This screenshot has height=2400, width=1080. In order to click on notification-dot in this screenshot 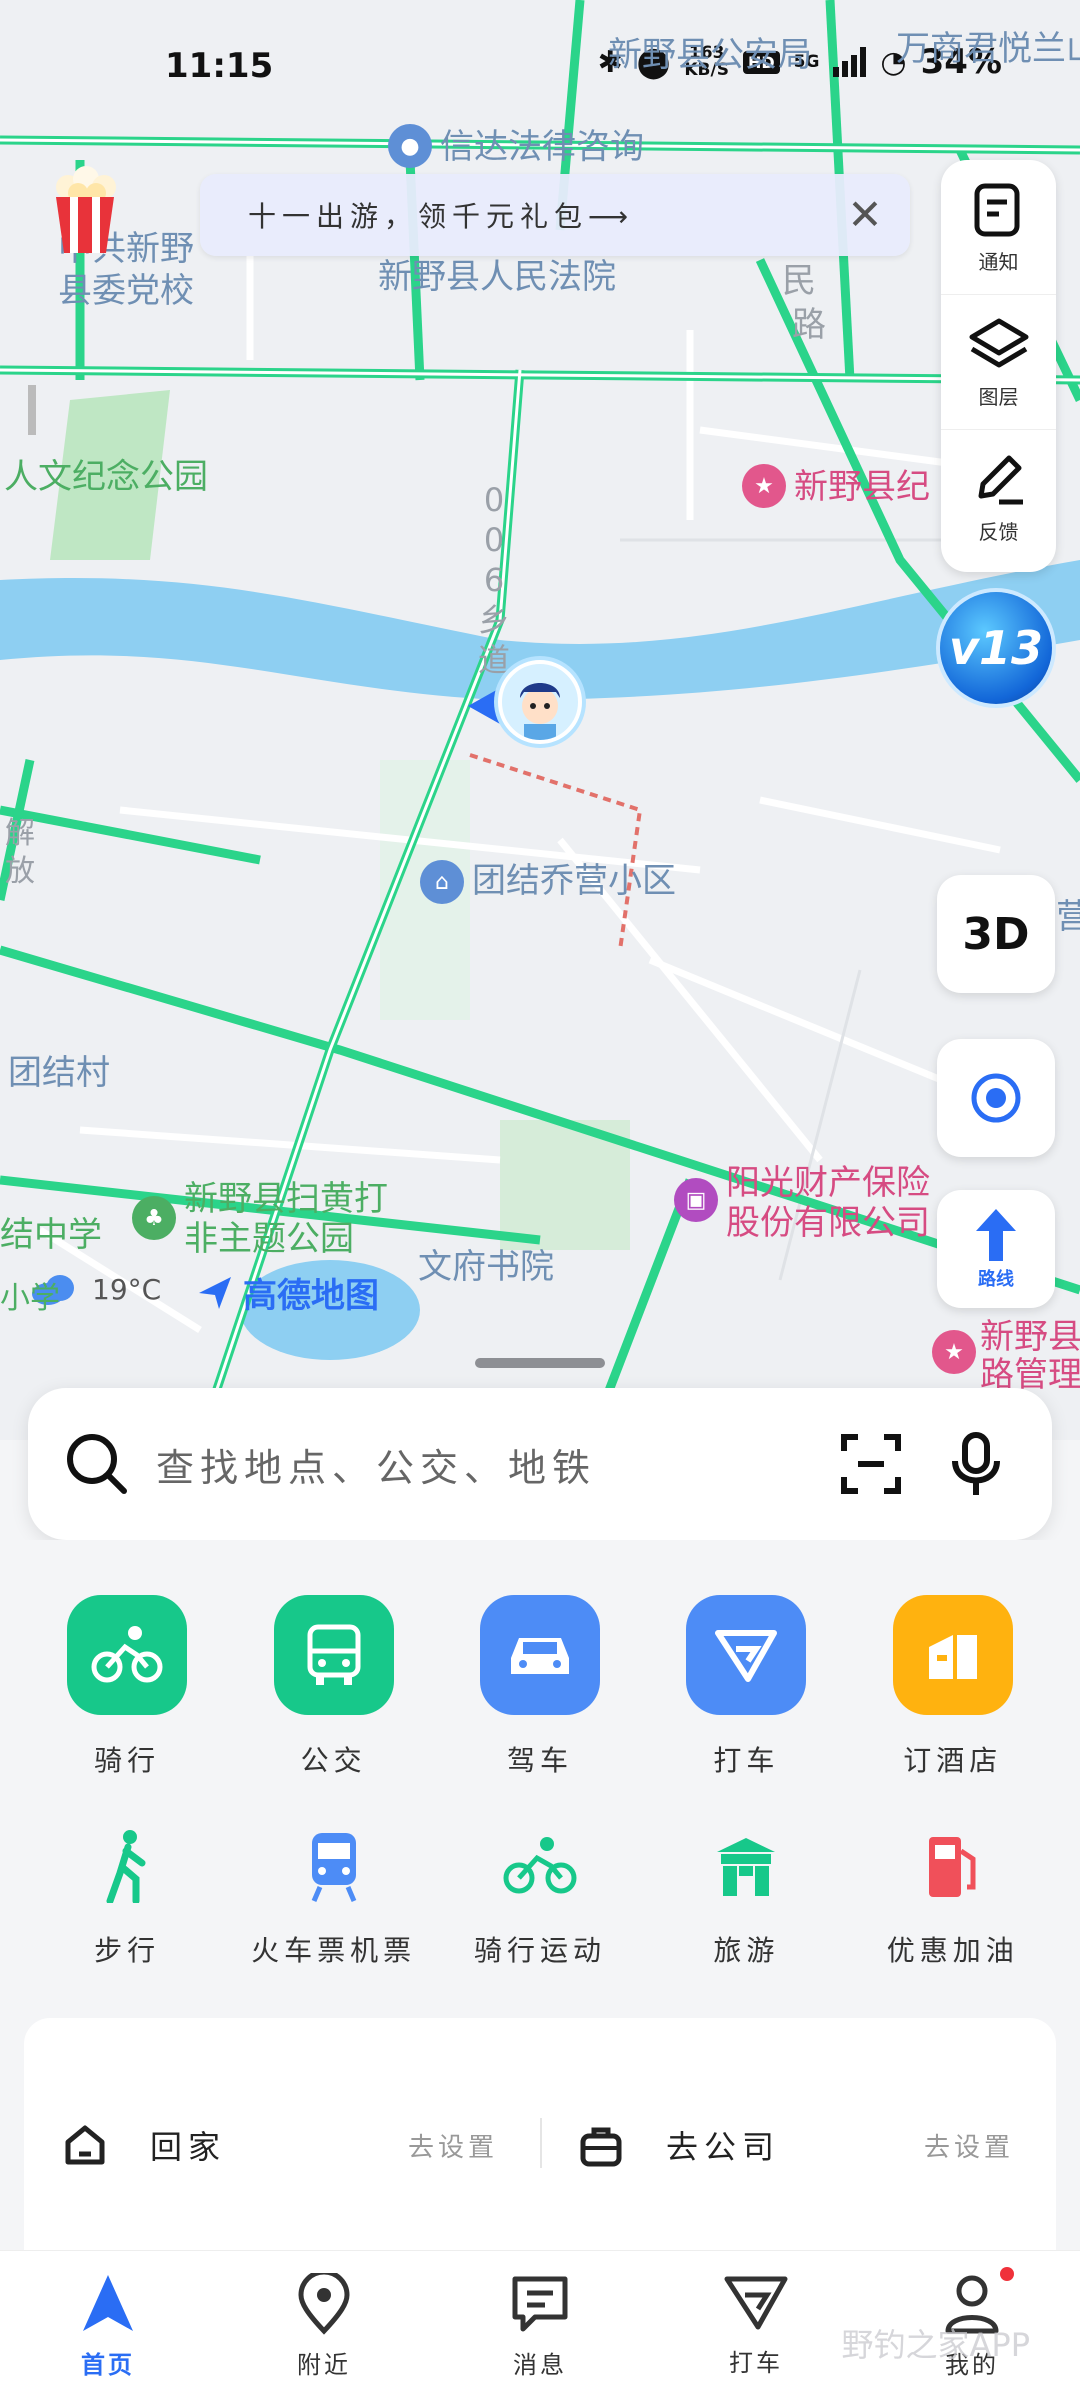, I will do `click(1007, 2274)`.